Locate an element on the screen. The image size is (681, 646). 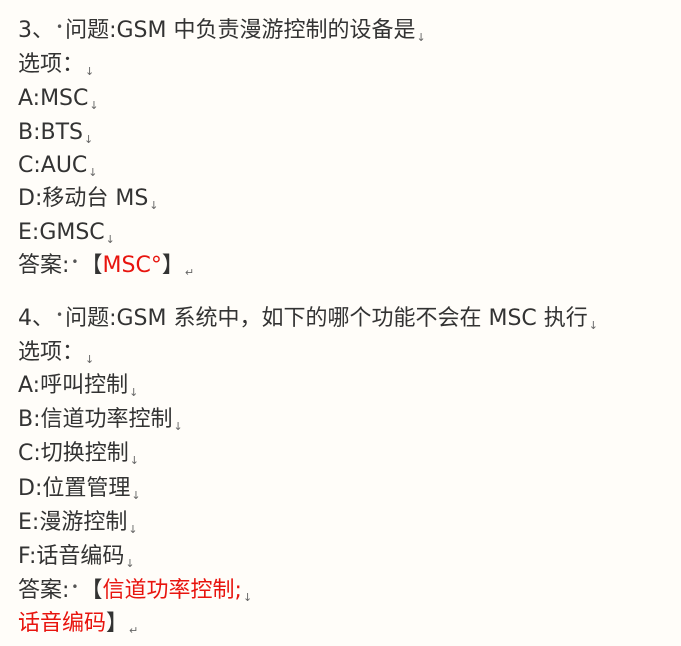
answer-value-part1: 信道功率控制; is located at coordinates (172, 590).